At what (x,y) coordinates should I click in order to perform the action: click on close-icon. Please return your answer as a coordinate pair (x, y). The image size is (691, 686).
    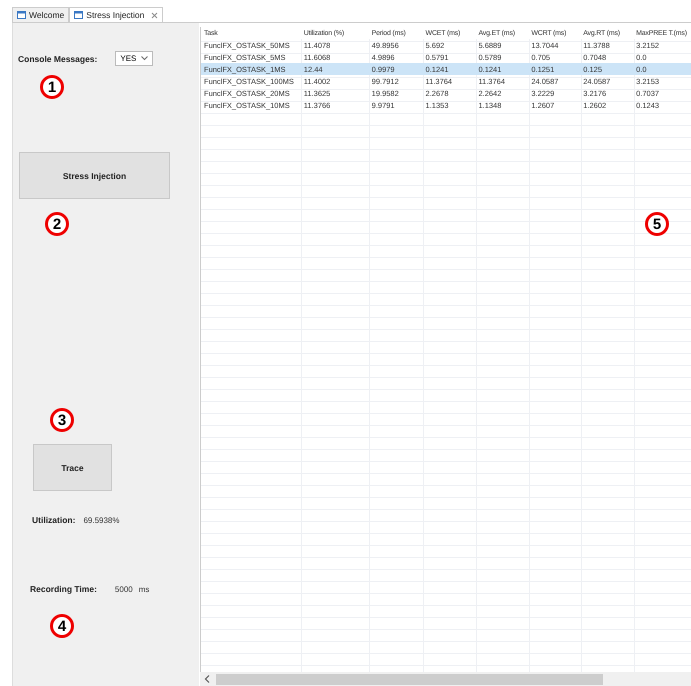
    Looking at the image, I should click on (154, 15).